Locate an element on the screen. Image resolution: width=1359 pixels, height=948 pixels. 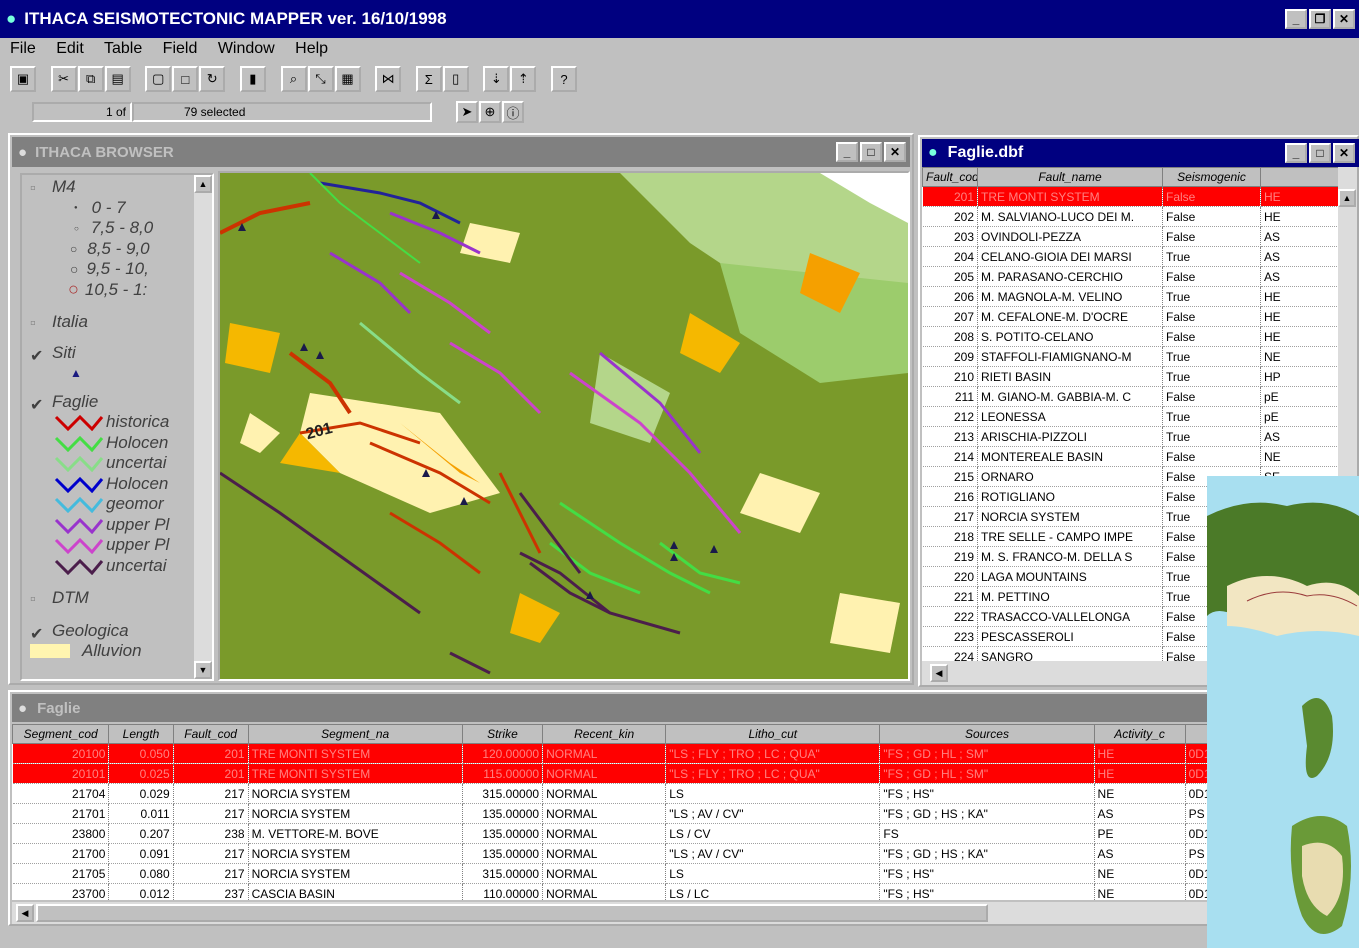
faglie-col-header: Length is located at coordinates (141, 734).